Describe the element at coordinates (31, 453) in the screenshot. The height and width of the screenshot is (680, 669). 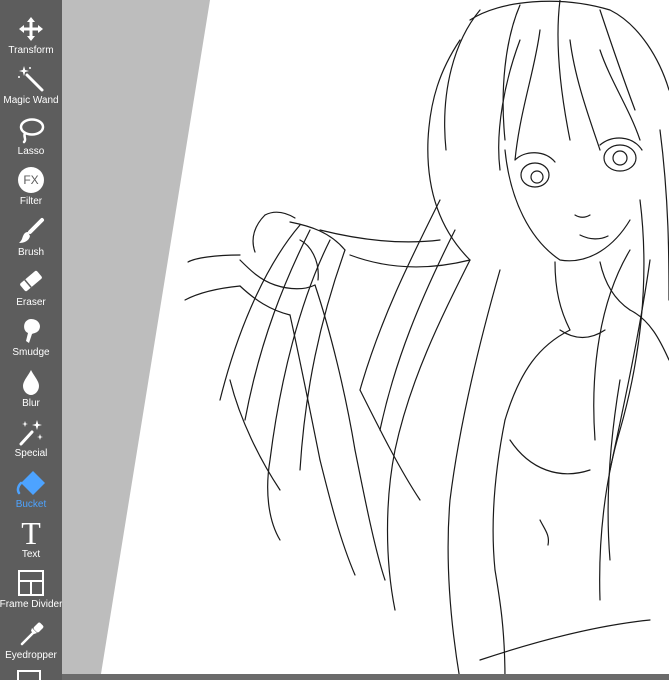
I see `tool-label: Special` at that location.